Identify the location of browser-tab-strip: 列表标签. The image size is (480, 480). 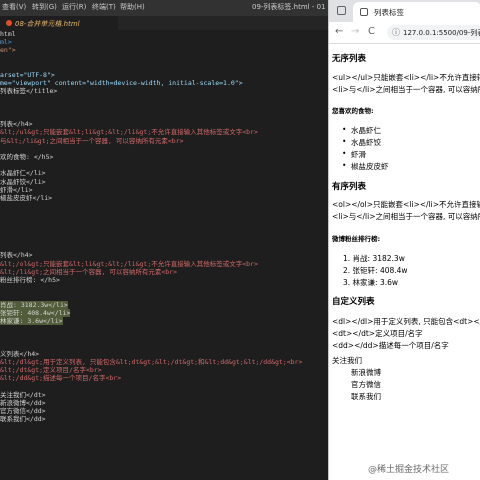
(404, 11).